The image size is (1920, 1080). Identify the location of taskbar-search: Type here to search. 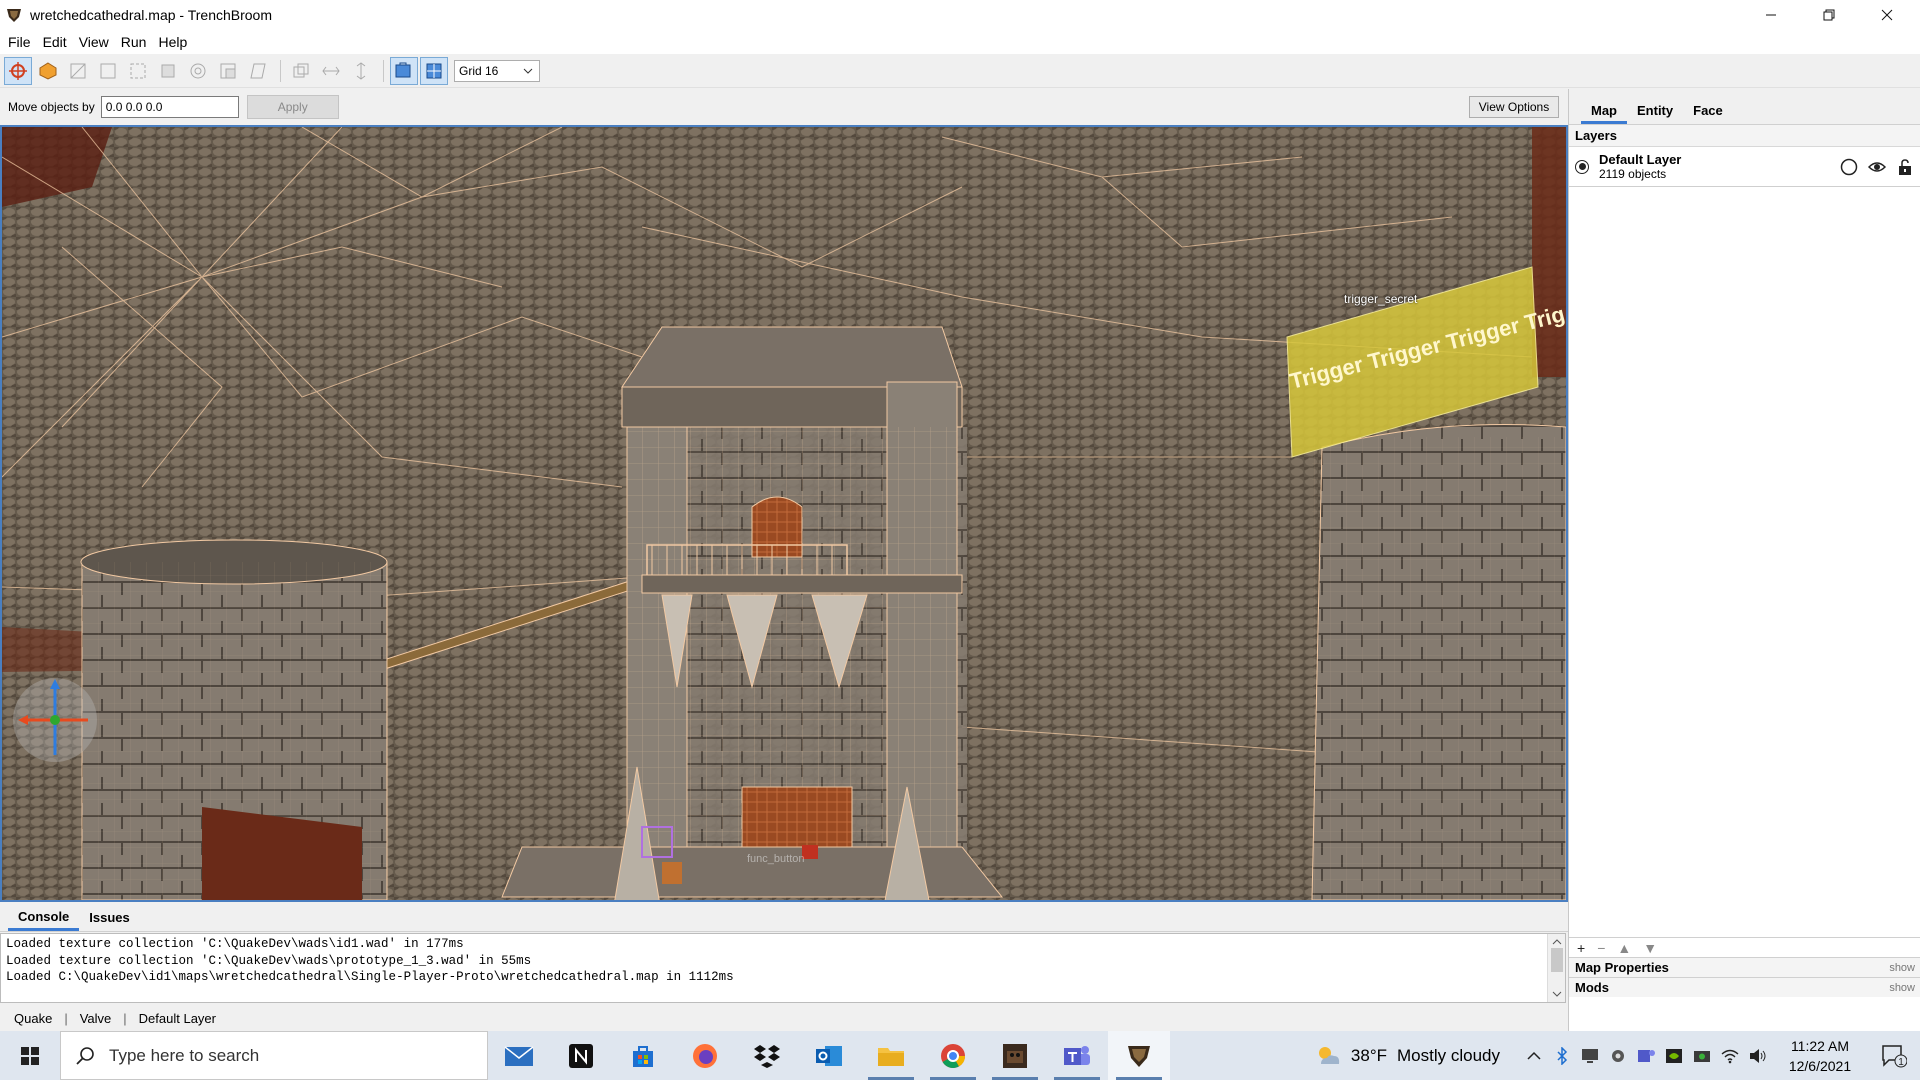
(274, 1055).